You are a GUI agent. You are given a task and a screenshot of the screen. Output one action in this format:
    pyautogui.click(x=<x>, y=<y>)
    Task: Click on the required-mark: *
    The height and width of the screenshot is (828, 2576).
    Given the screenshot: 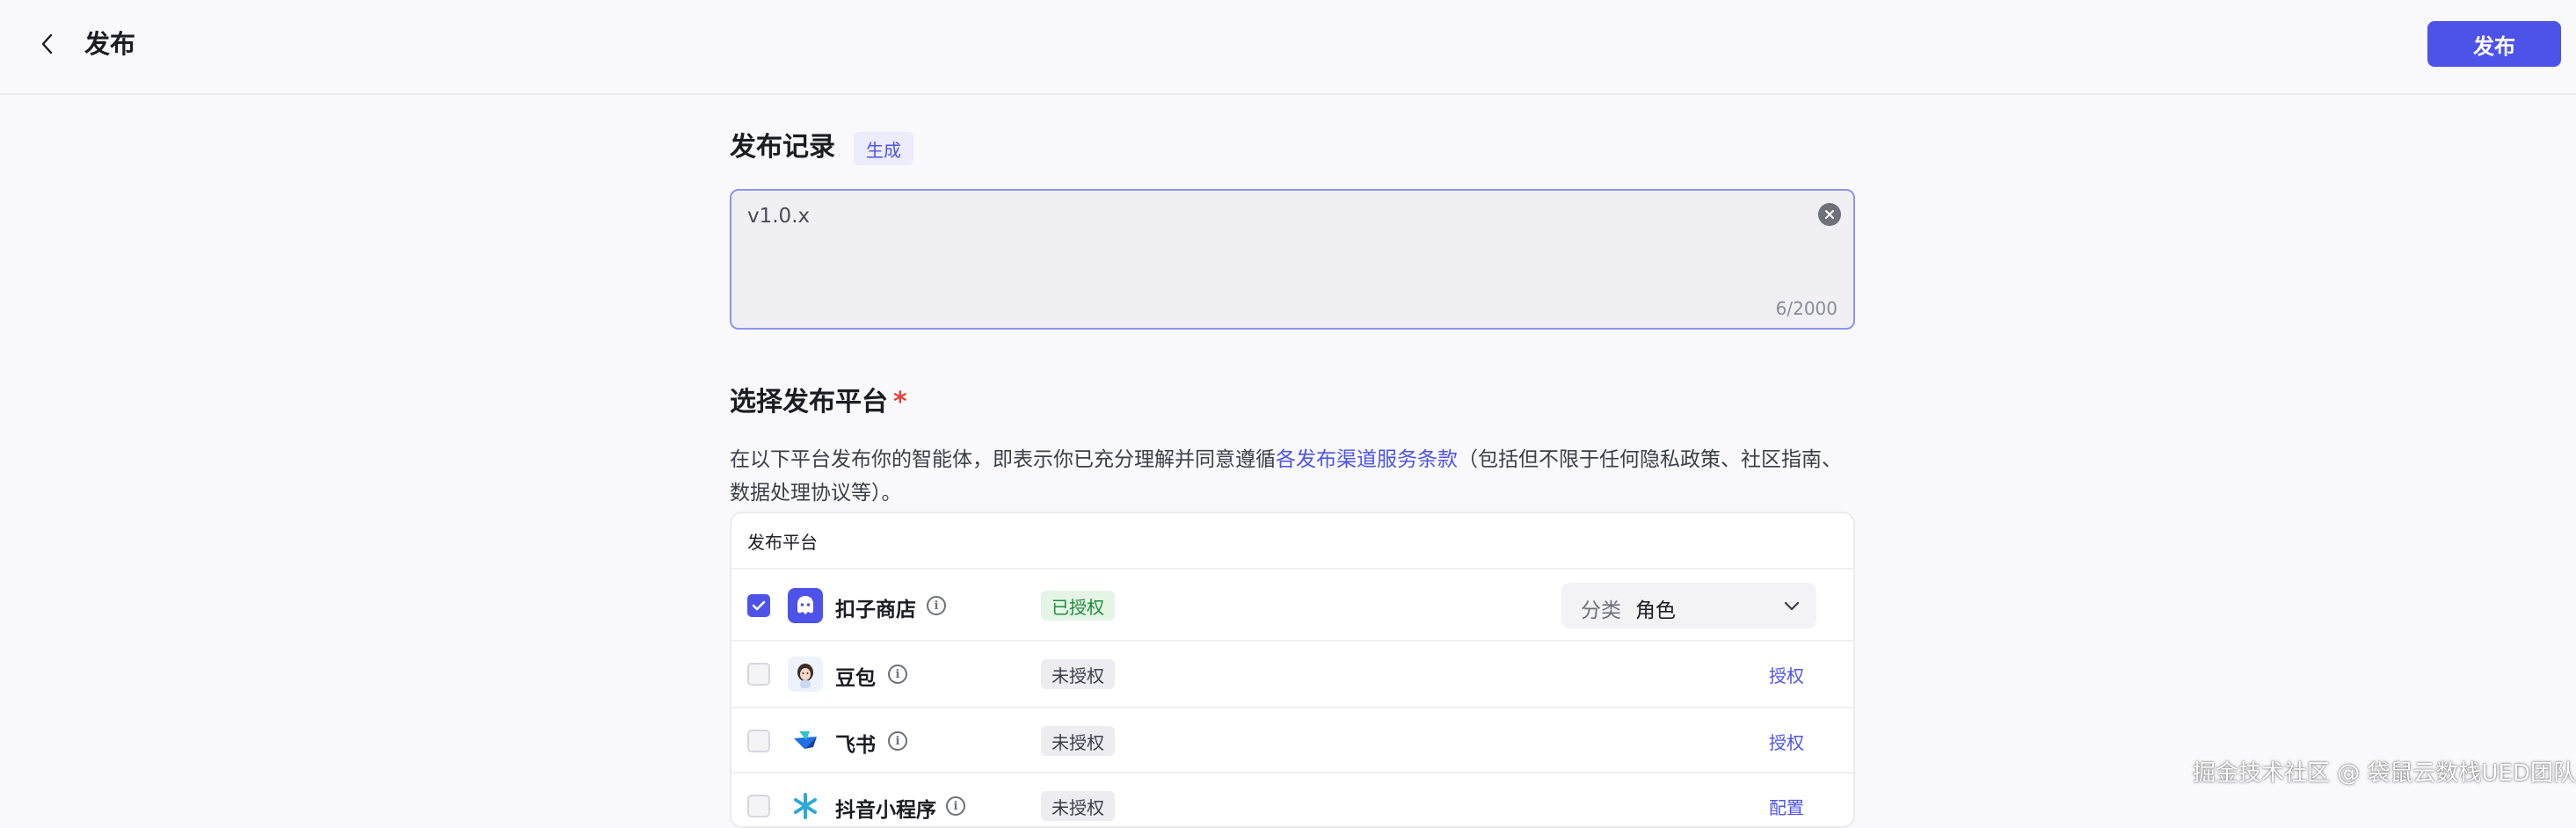 What is the action you would take?
    pyautogui.click(x=900, y=402)
    